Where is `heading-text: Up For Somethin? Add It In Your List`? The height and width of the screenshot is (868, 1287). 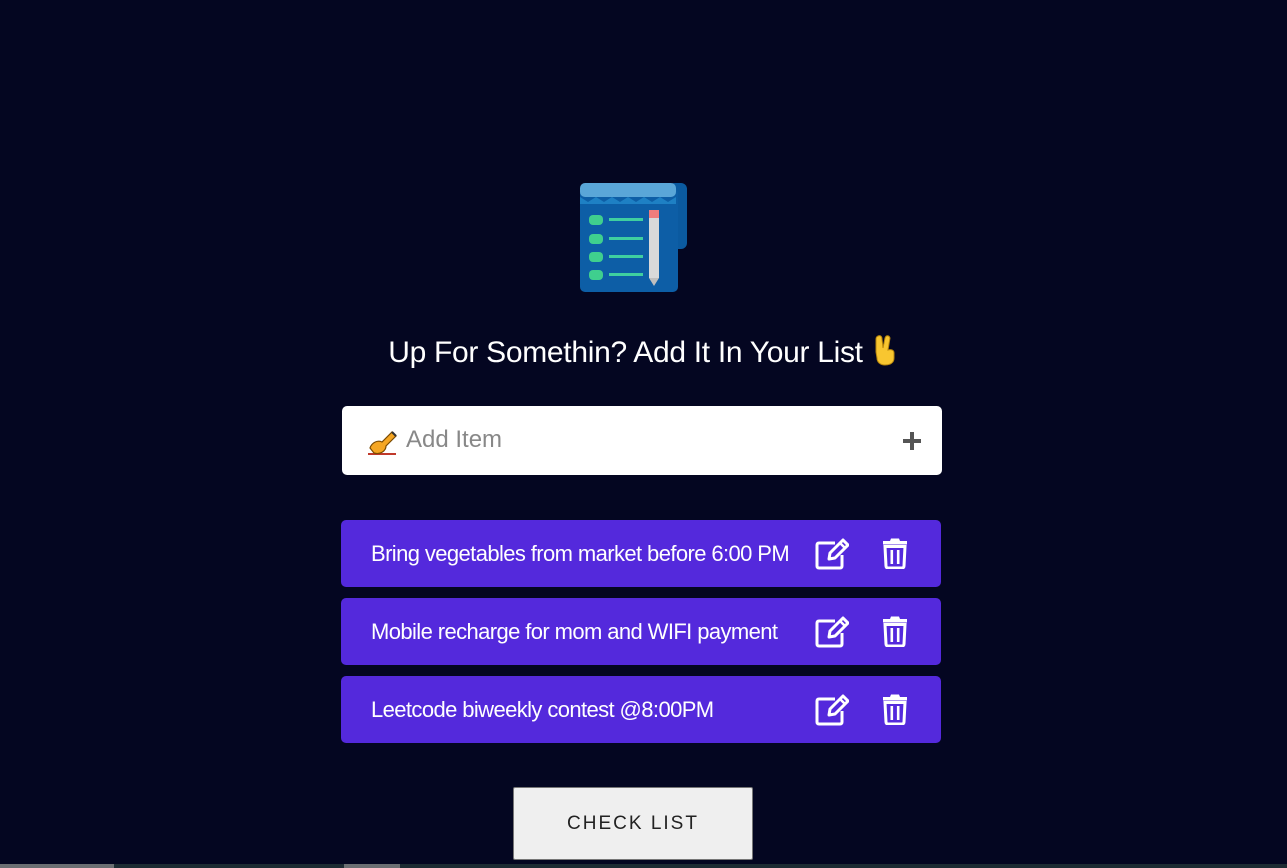
heading-text: Up For Somethin? Add It In Your List is located at coordinates (625, 352).